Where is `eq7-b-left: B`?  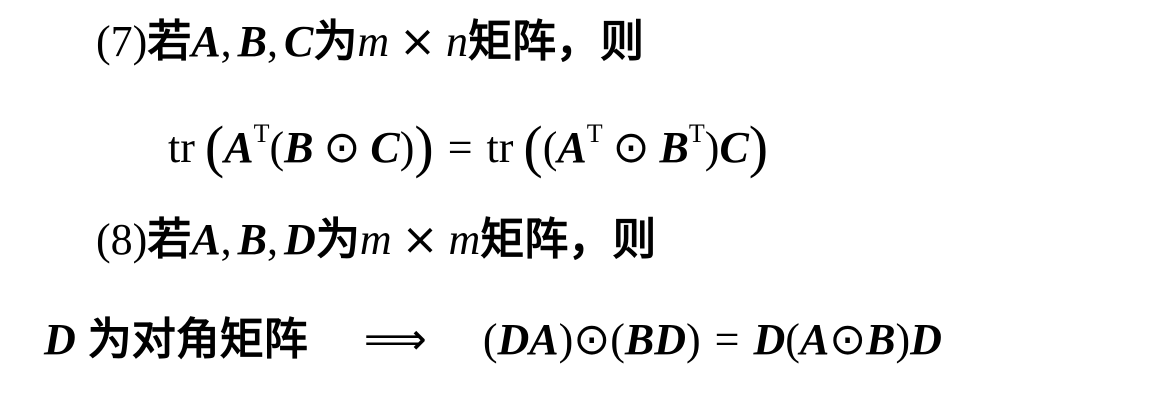 eq7-b-left: B is located at coordinates (299, 147).